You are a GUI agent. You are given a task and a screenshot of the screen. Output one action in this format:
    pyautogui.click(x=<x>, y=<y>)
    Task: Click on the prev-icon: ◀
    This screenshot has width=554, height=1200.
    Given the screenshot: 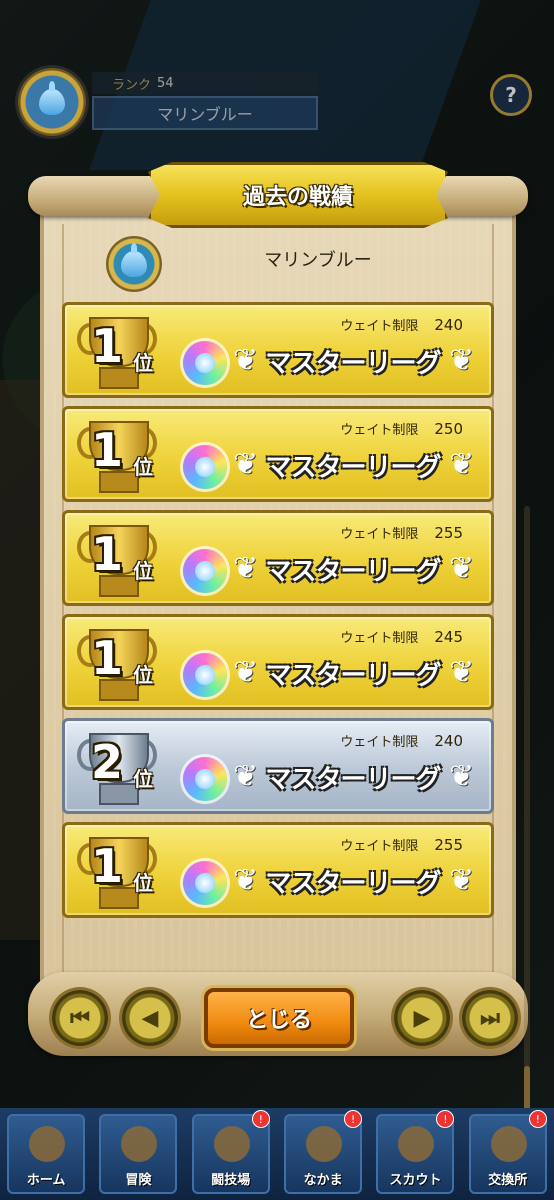 What is the action you would take?
    pyautogui.click(x=150, y=1018)
    